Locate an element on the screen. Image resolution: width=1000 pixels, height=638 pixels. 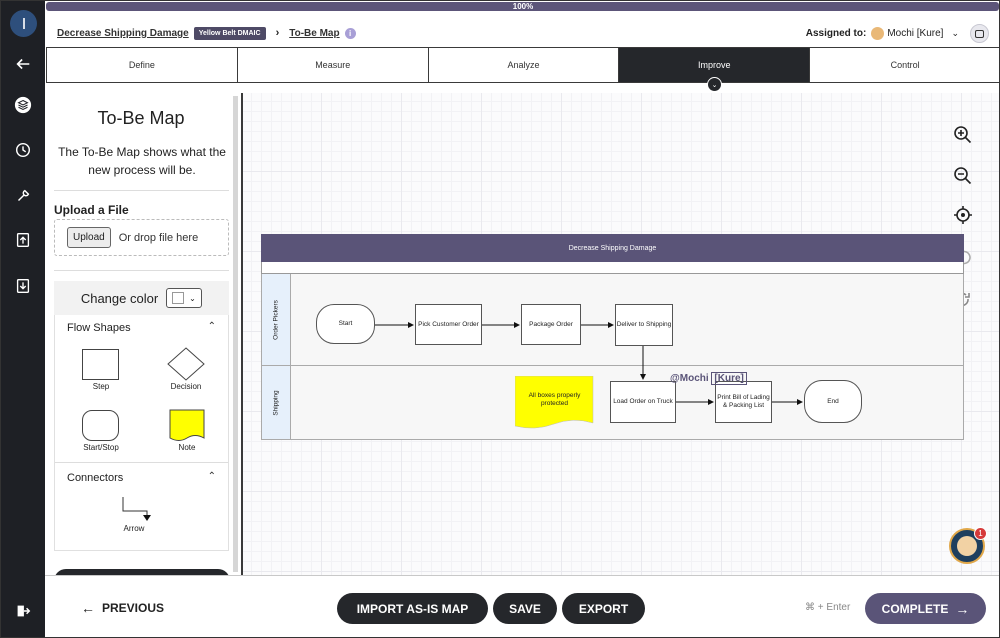
note-all-boxes-protected: All boxes properly protected is located at coordinates (554, 400).